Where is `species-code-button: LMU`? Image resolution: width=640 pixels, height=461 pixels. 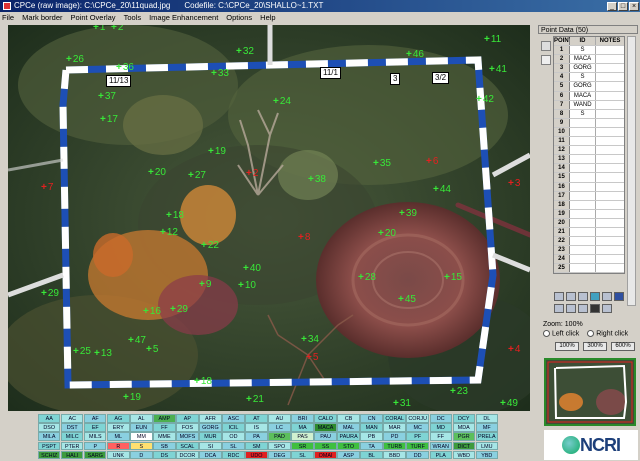
species-code-button: LMU is located at coordinates (486, 446).